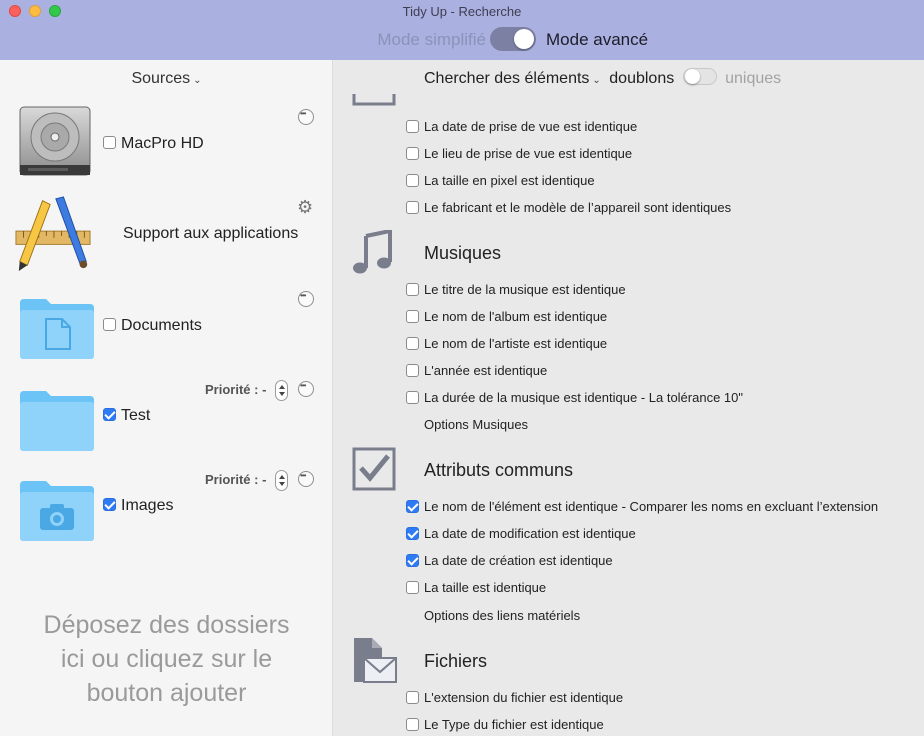 The image size is (924, 736). Describe the element at coordinates (147, 505) in the screenshot. I see `images-label: Images` at that location.